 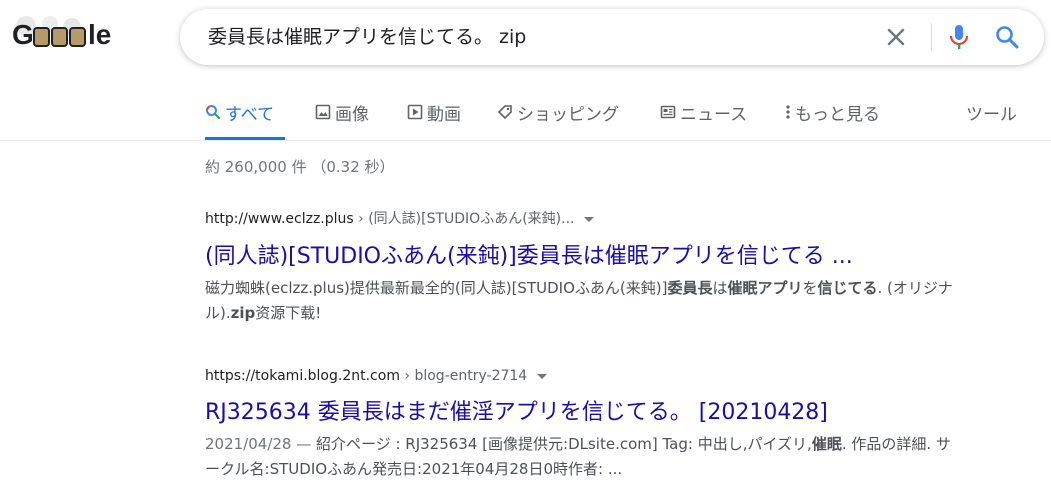 What do you see at coordinates (260, 444) in the screenshot?
I see `result-date: 2021/04/28 —` at bounding box center [260, 444].